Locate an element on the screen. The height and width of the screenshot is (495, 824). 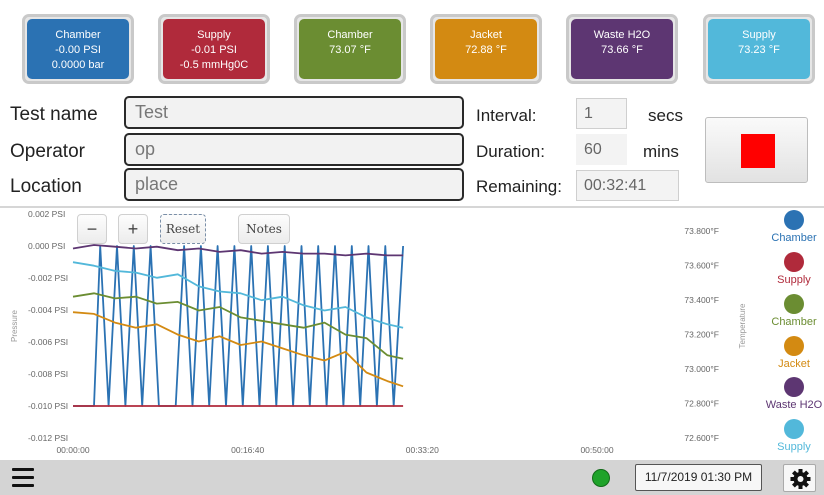
duration-label: Duration: is located at coordinates (510, 151).